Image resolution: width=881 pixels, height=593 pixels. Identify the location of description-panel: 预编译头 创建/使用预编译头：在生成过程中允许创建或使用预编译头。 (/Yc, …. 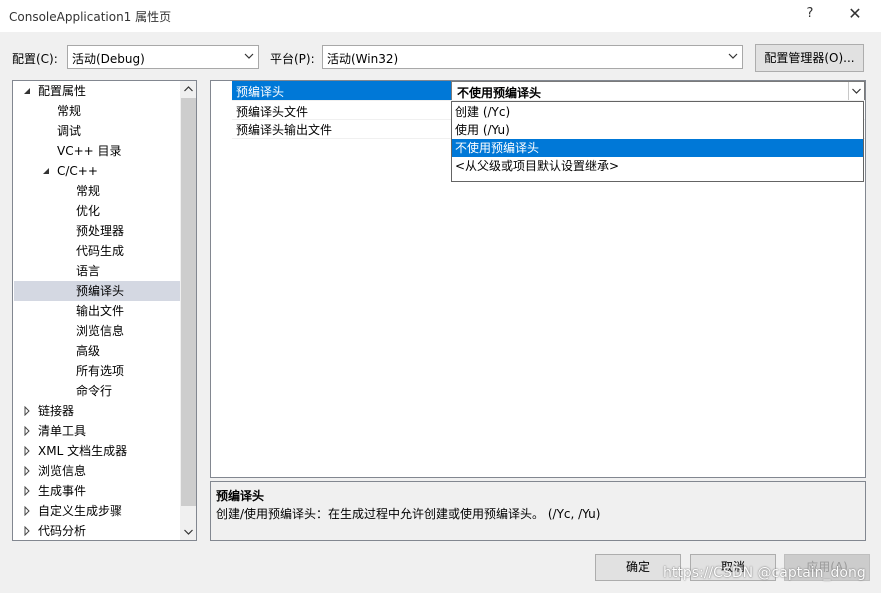
(538, 511).